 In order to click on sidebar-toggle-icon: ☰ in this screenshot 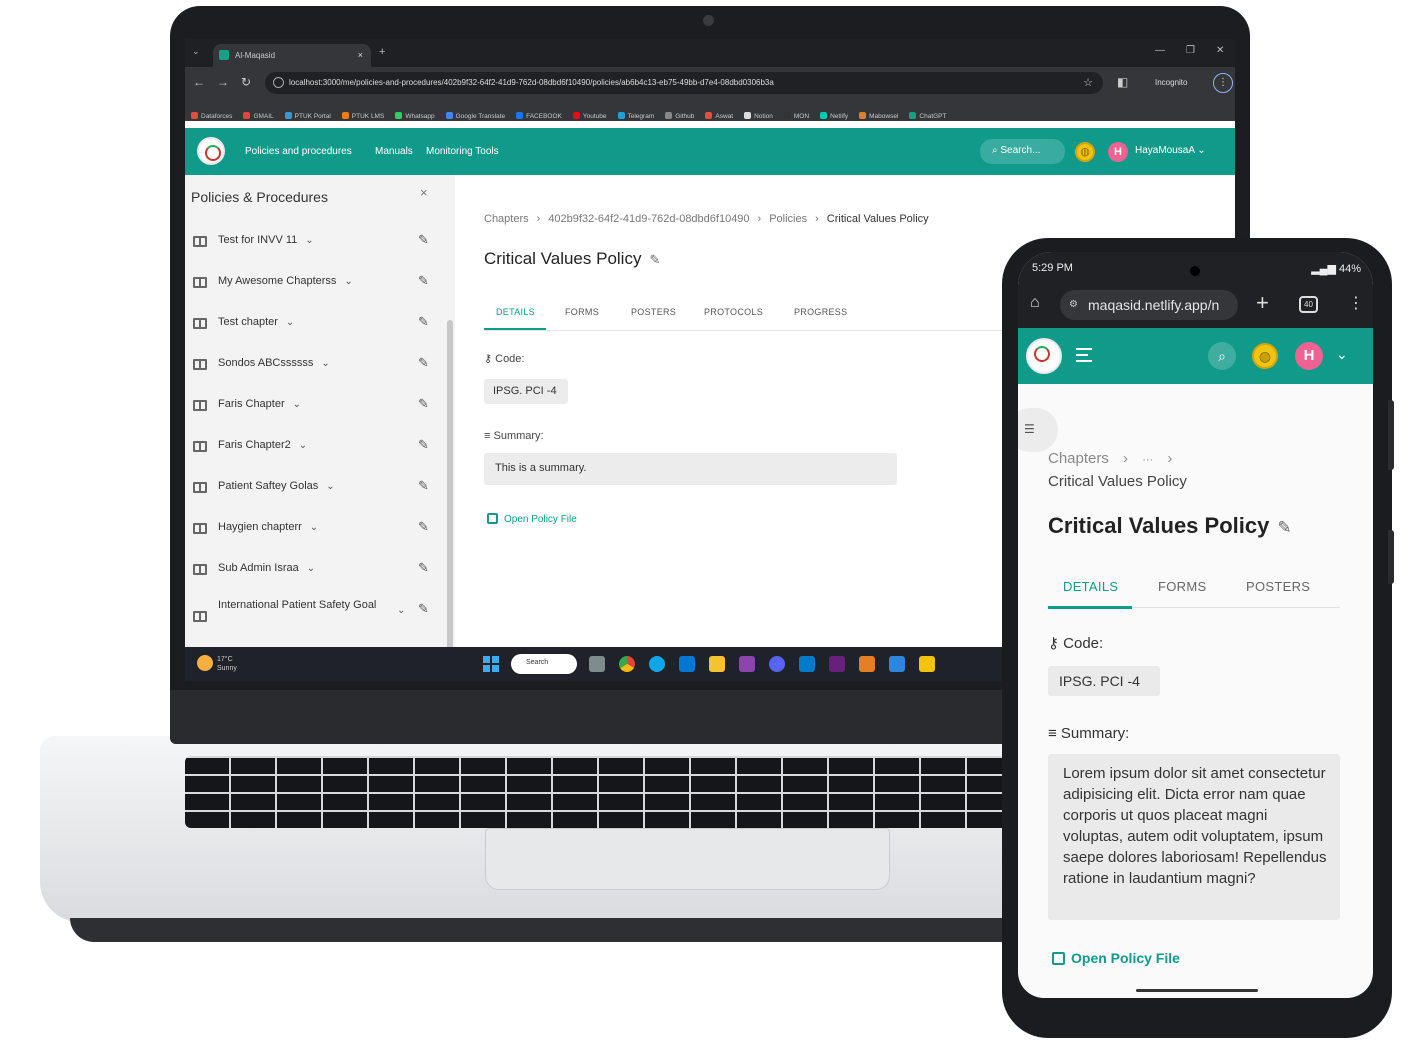, I will do `click(1038, 430)`.